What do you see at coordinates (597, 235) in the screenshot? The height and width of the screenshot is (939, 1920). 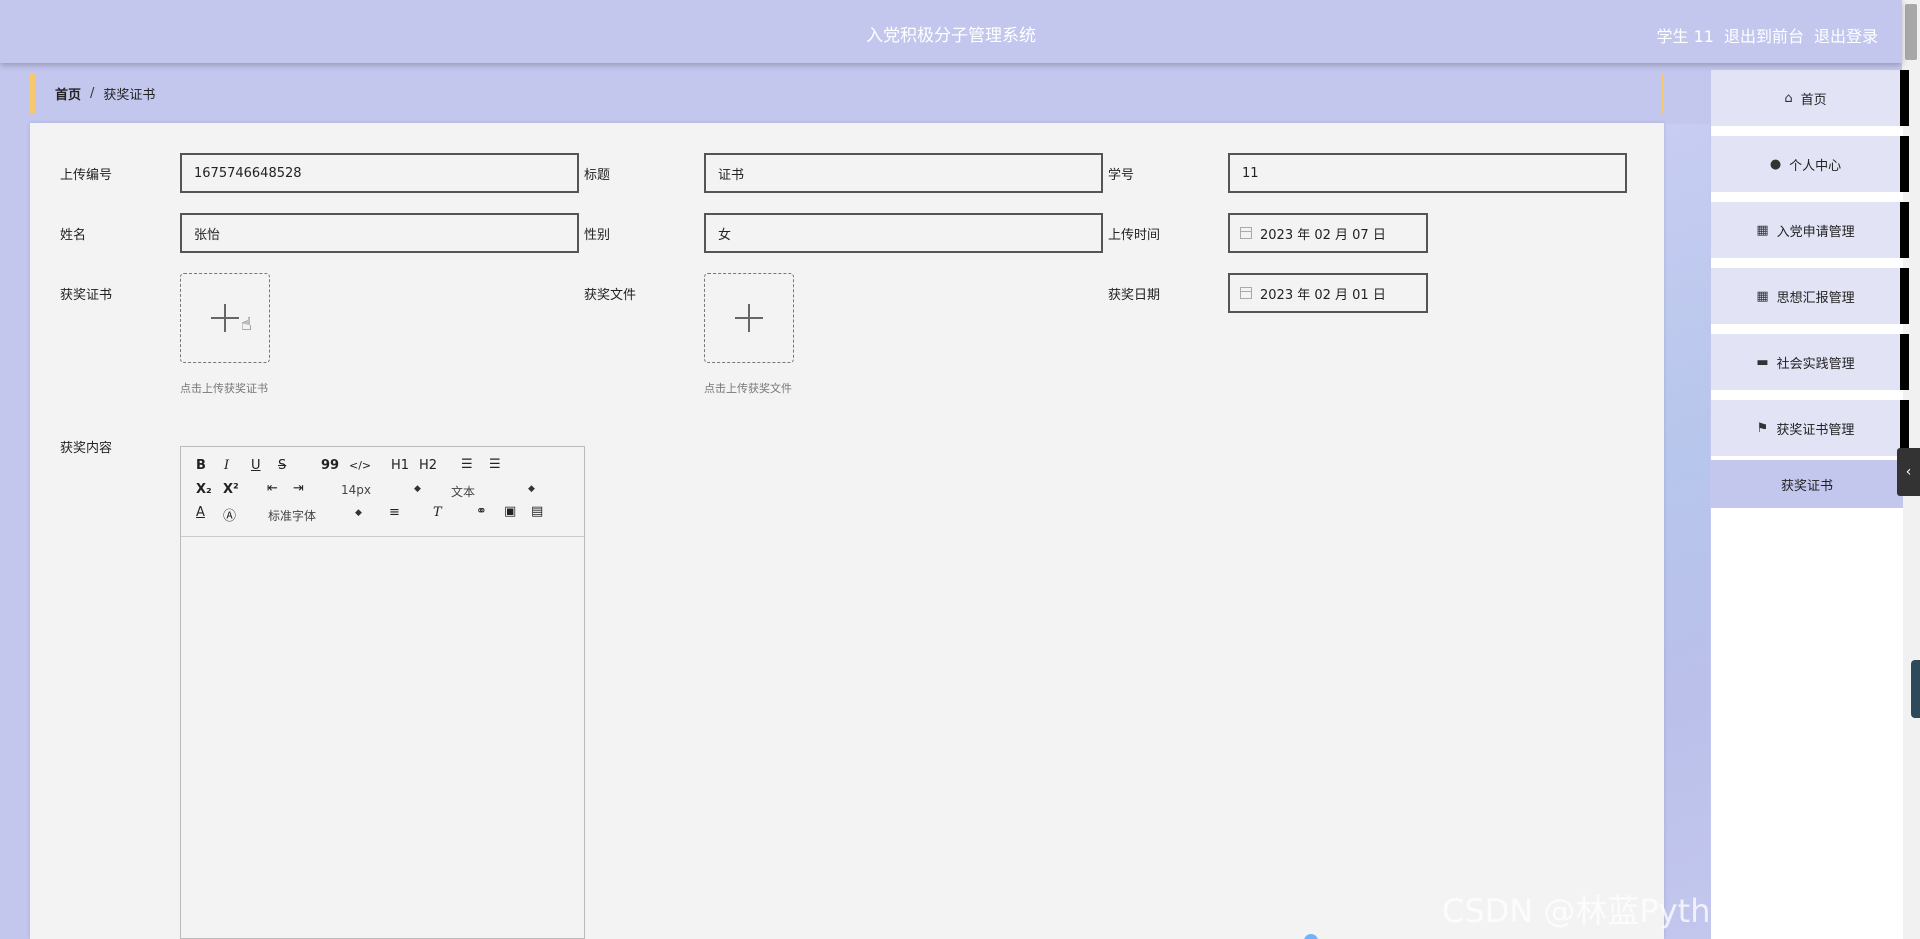 I see `gender-label: 性别` at bounding box center [597, 235].